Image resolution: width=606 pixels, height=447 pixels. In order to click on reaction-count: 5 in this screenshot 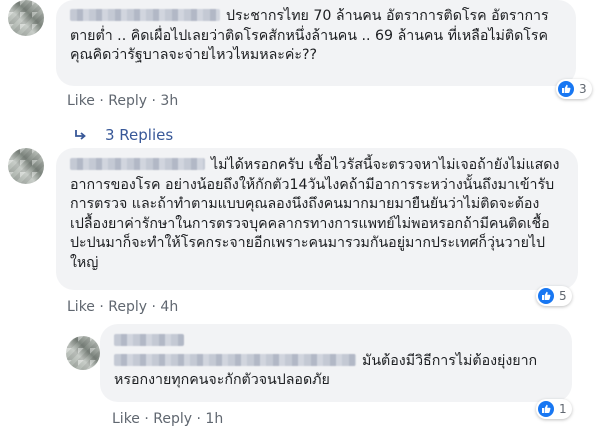, I will do `click(563, 296)`.